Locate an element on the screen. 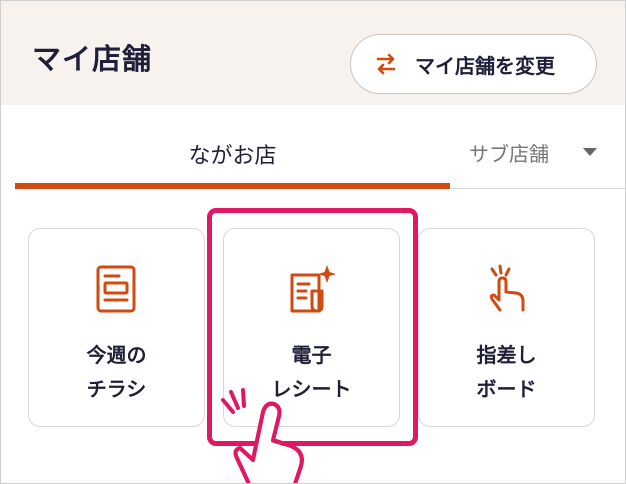 Image resolution: width=626 pixels, height=484 pixels. card-label-line1: 指差し is located at coordinates (506, 355).